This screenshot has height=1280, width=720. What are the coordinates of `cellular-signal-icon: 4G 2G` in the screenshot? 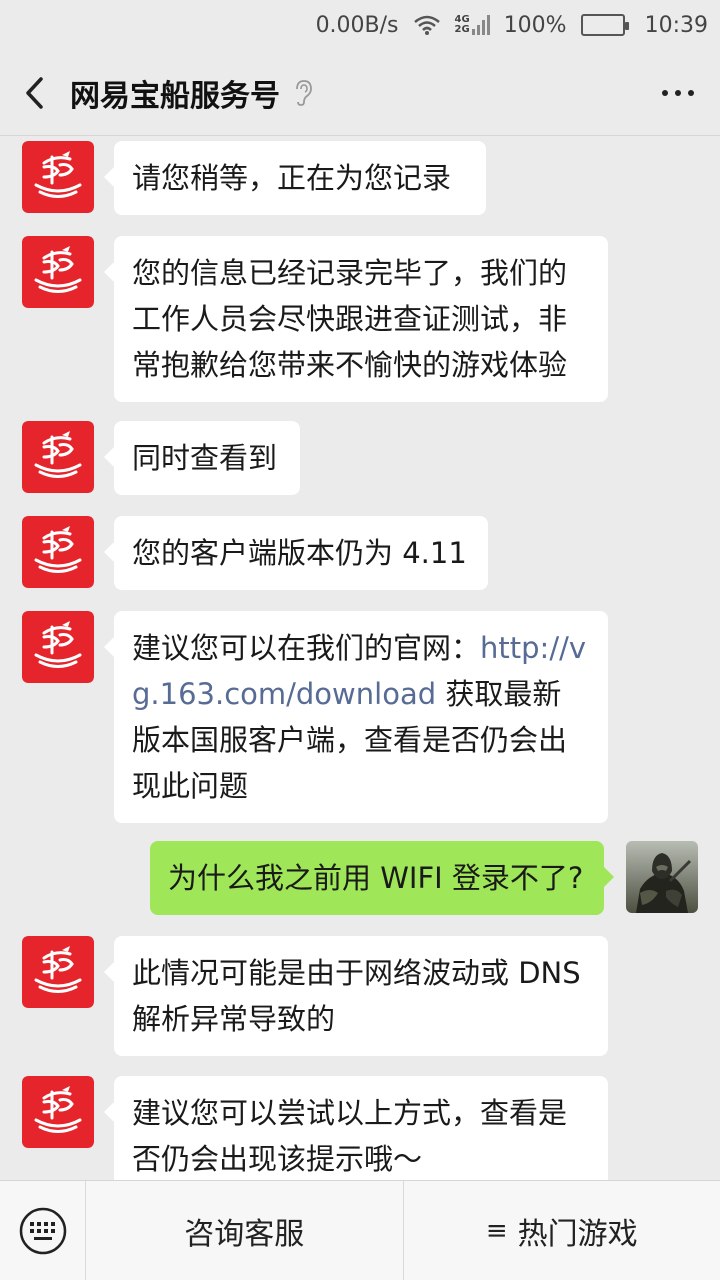 It's located at (472, 25).